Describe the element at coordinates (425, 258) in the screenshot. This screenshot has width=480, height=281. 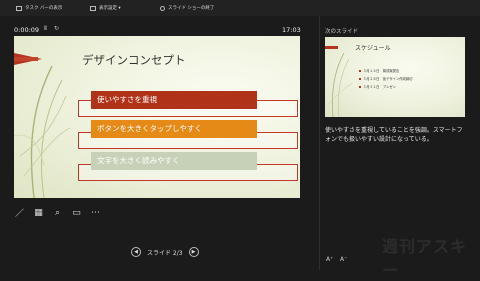
I see `watermark-logo: 週刊アスキー` at that location.